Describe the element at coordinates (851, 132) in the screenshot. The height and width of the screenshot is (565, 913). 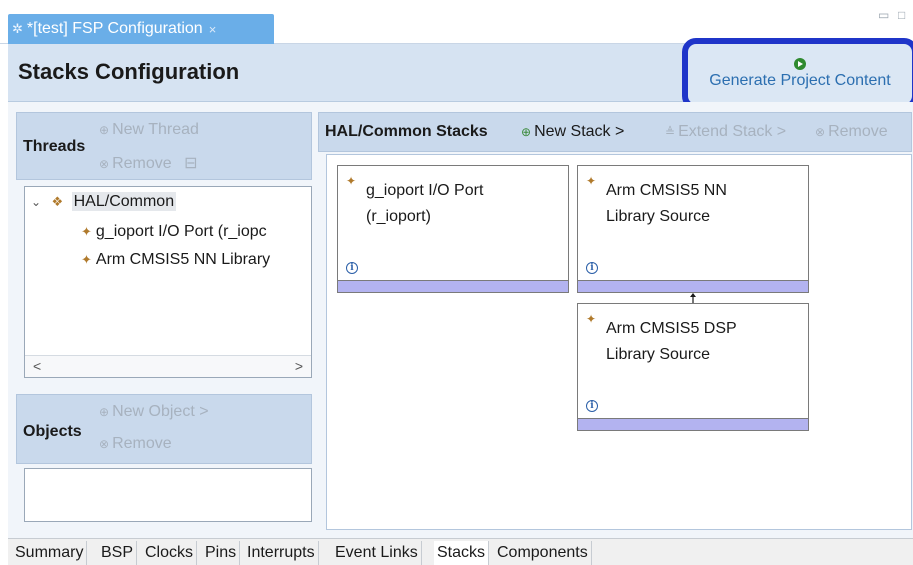
I see `remove-stack-button: ⊗ Remove` at that location.